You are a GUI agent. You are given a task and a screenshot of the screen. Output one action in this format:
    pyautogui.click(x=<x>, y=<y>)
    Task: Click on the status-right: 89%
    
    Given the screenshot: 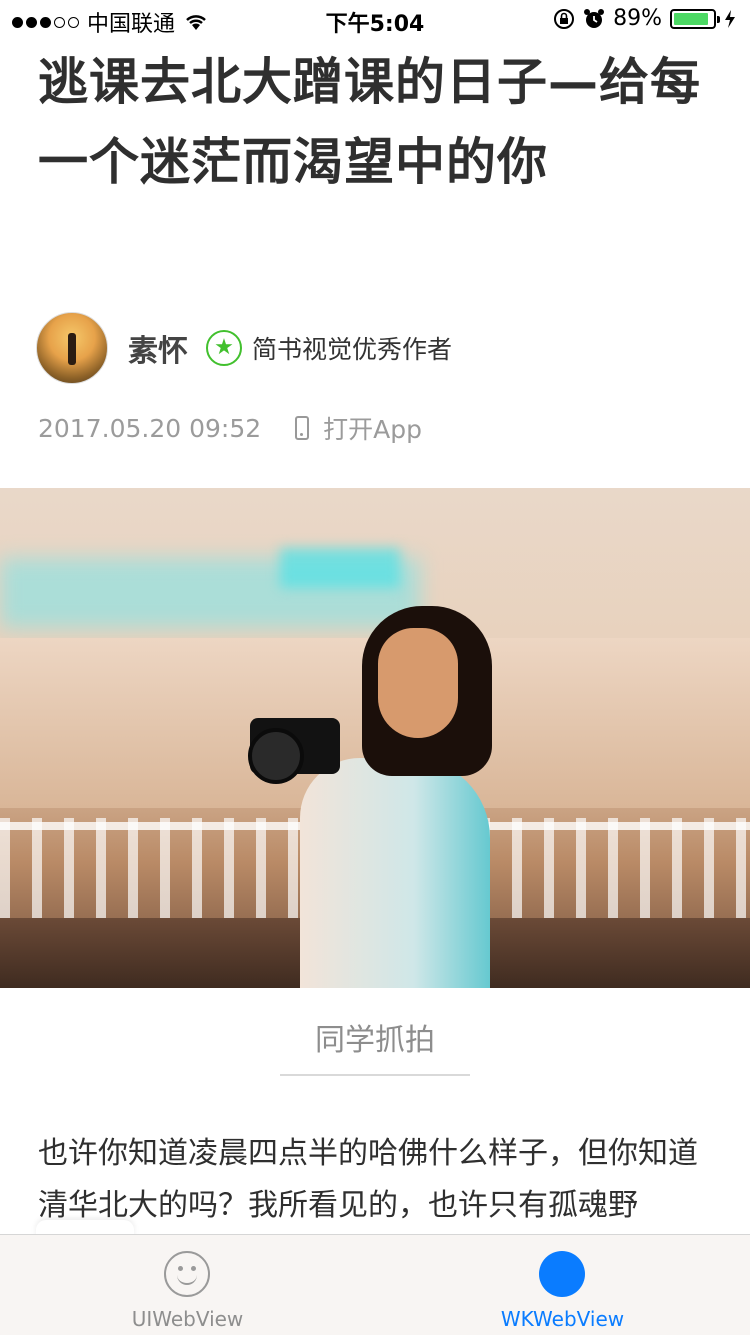 What is the action you would take?
    pyautogui.click(x=644, y=18)
    